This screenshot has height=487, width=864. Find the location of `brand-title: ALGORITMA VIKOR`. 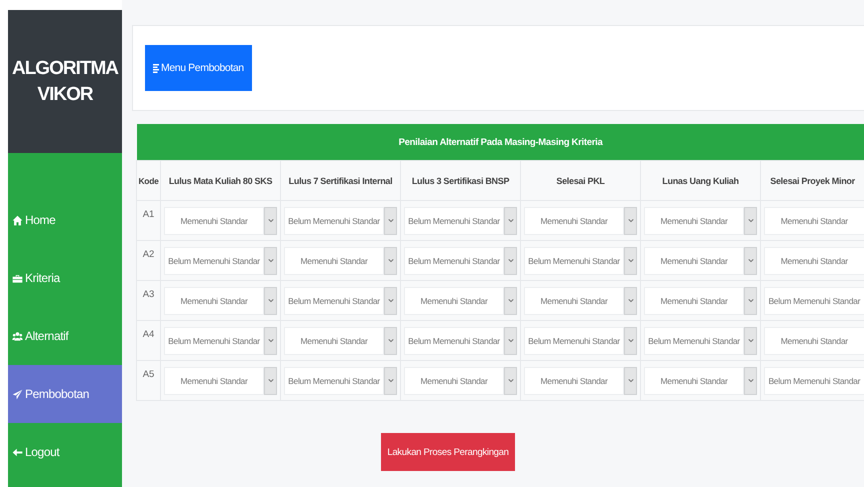

brand-title: ALGORITMA VIKOR is located at coordinates (65, 81).